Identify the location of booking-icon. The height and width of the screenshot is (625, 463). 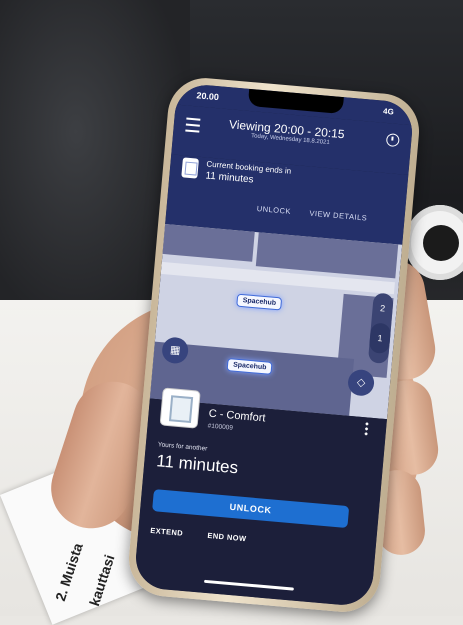
(190, 168).